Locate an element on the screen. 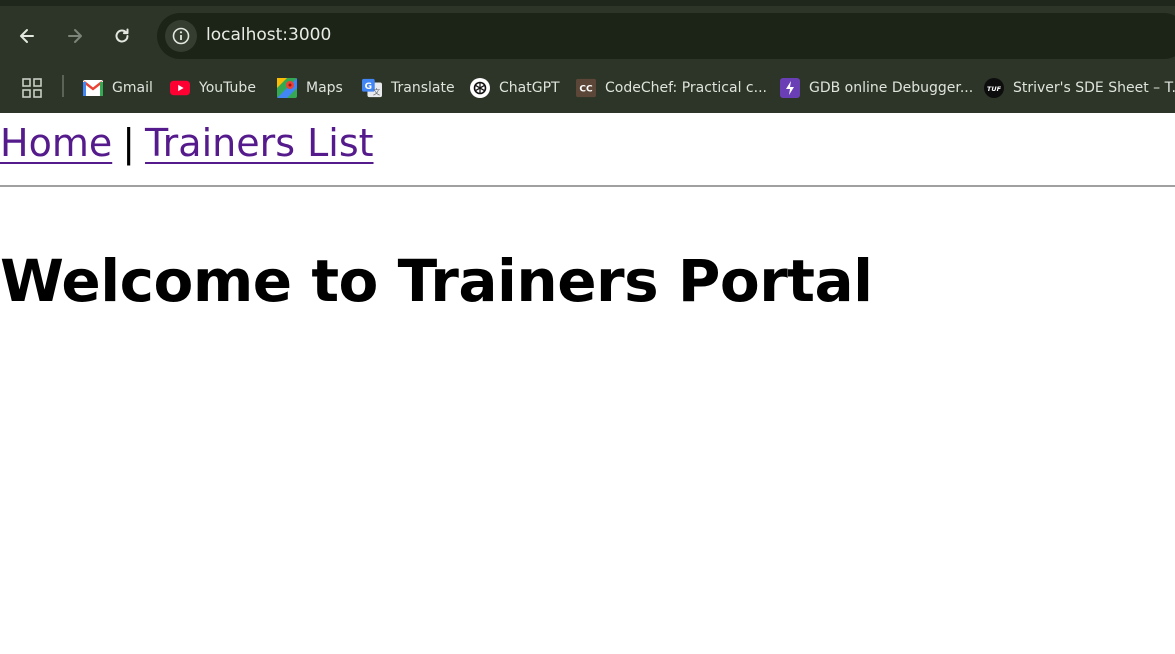  bookmark-maps: Maps is located at coordinates (310, 88).